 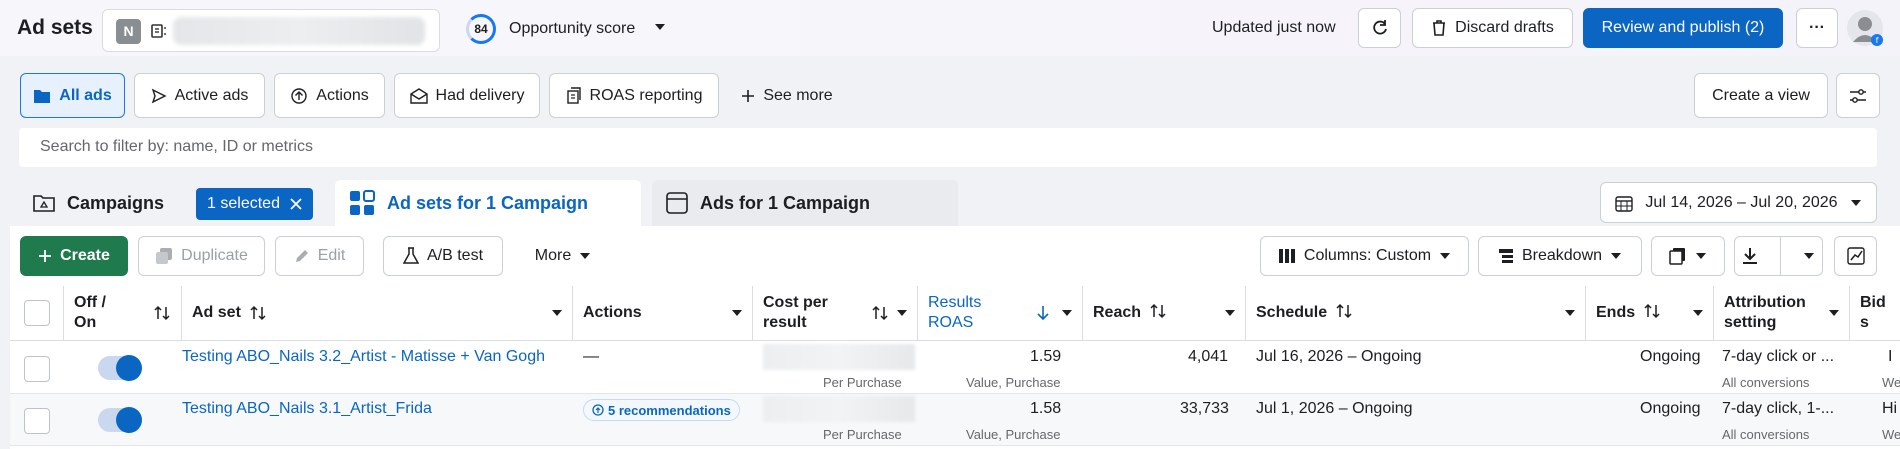 What do you see at coordinates (948, 147) in the screenshot?
I see `search-input: Search to filter by: name, ID or metrics` at bounding box center [948, 147].